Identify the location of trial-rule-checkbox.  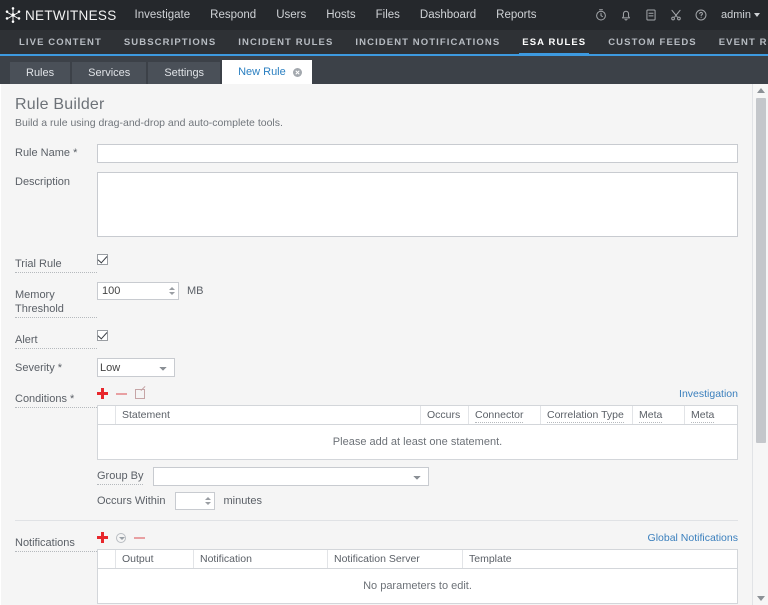
(102, 259).